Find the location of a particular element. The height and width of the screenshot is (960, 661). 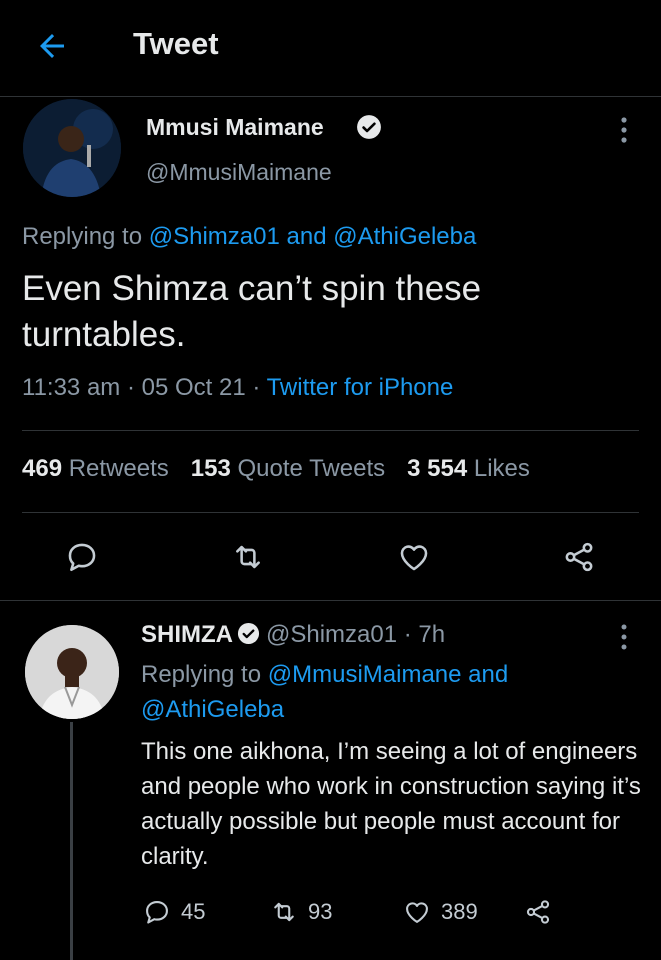

tweet-divider is located at coordinates (330, 600).